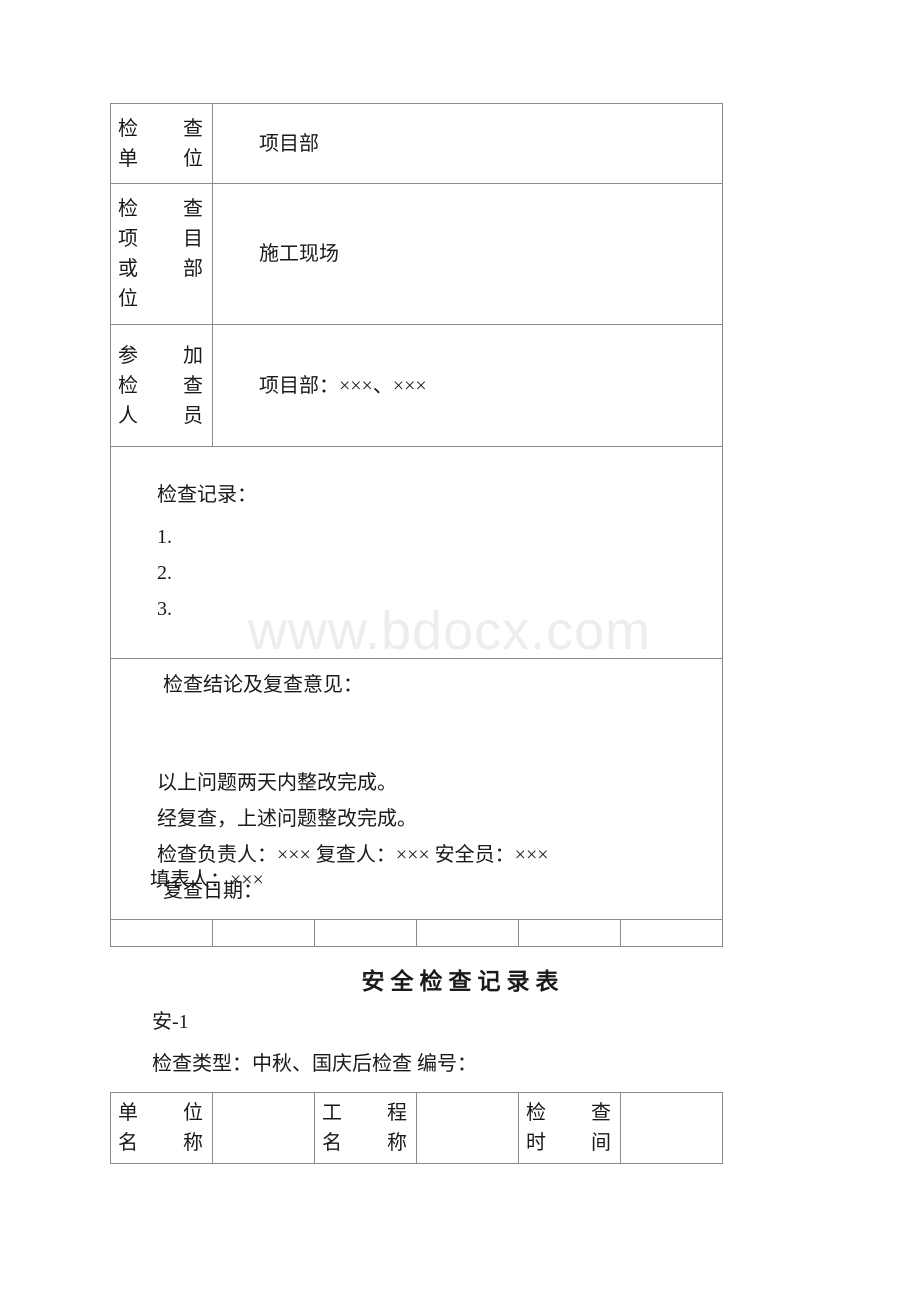 Image resolution: width=920 pixels, height=1302 pixels. Describe the element at coordinates (207, 880) in the screenshot. I see `form-filler-line: 填表人：×××` at that location.